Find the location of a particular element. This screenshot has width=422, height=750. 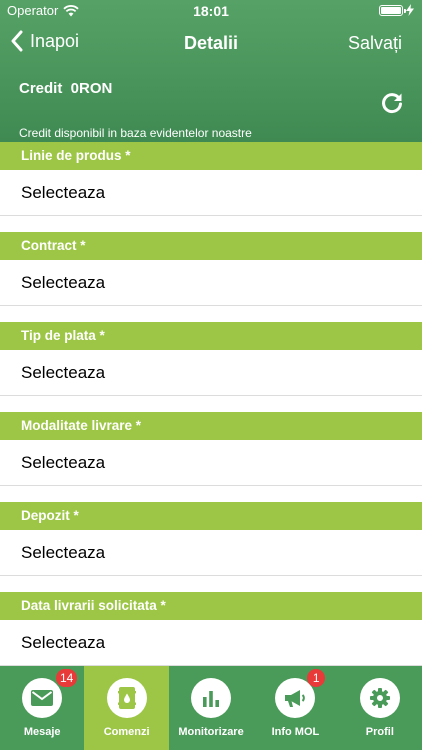

section-depot: Depozit * Selecteaza is located at coordinates (211, 547).